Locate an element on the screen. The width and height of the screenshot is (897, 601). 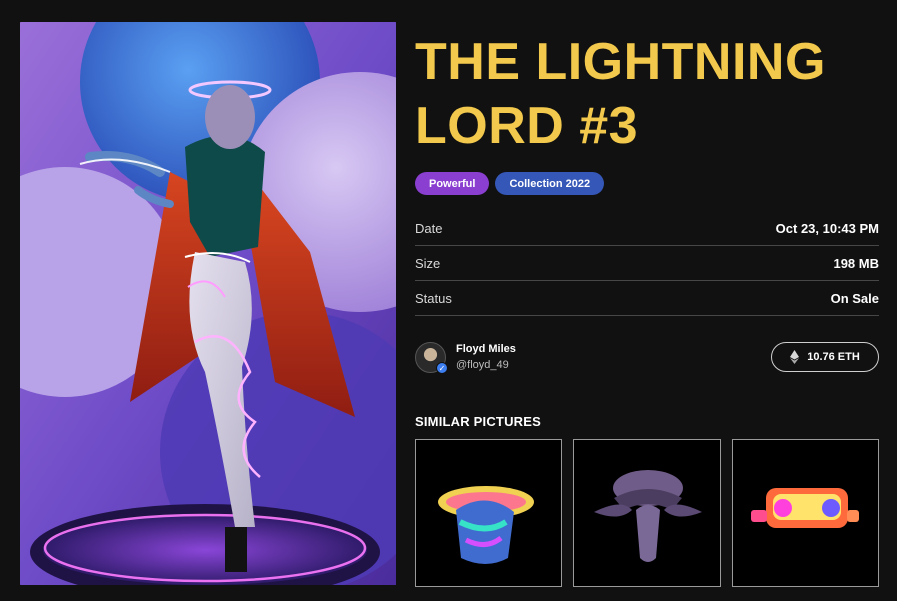
similar-pictures-title: SIMILAR PICTURES is located at coordinates (478, 421).